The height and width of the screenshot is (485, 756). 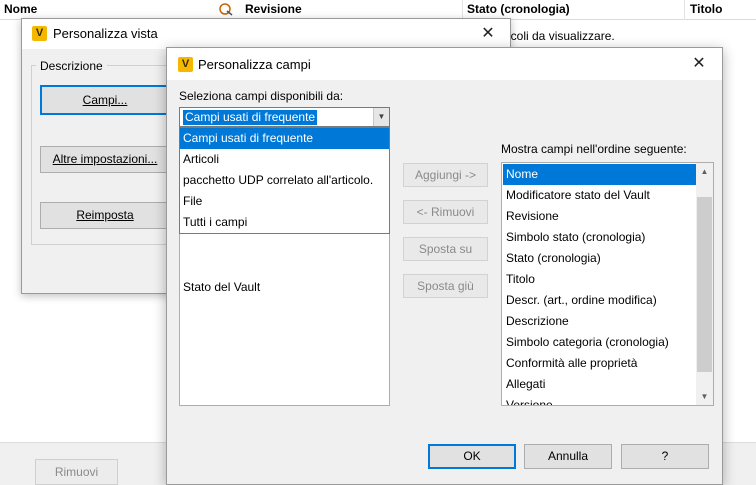 What do you see at coordinates (561, 36) in the screenshot?
I see `empty-list-message: icoli da visualizzare.` at bounding box center [561, 36].